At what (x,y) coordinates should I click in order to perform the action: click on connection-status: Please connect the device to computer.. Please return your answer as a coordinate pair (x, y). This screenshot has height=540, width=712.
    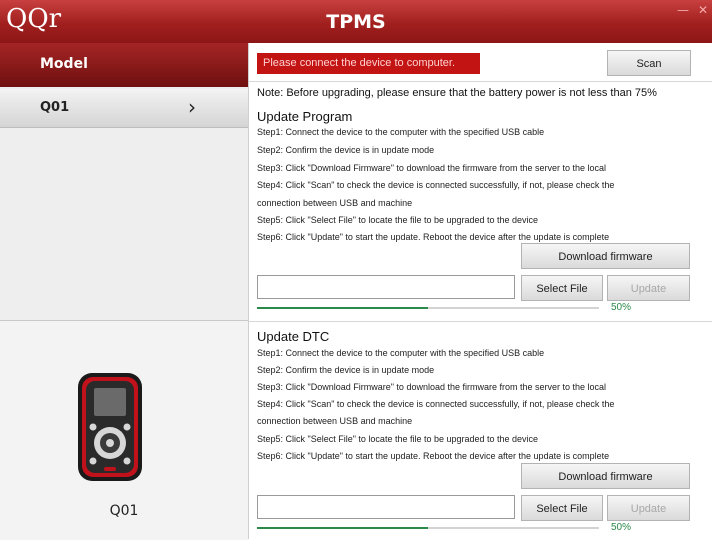
    Looking at the image, I should click on (368, 63).